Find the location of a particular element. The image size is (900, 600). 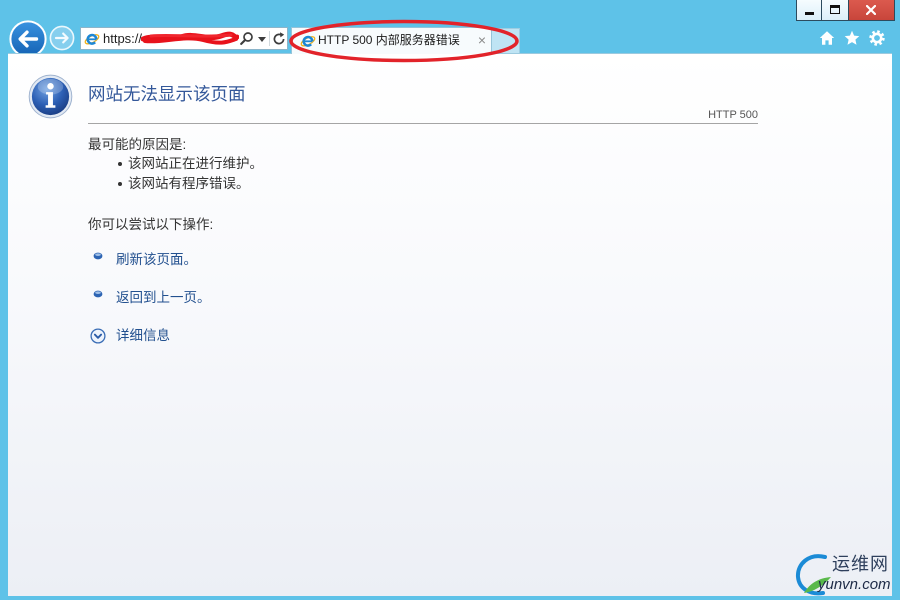

tab-http-500: HTTP 500 内部服务器错误 × is located at coordinates (391, 40).